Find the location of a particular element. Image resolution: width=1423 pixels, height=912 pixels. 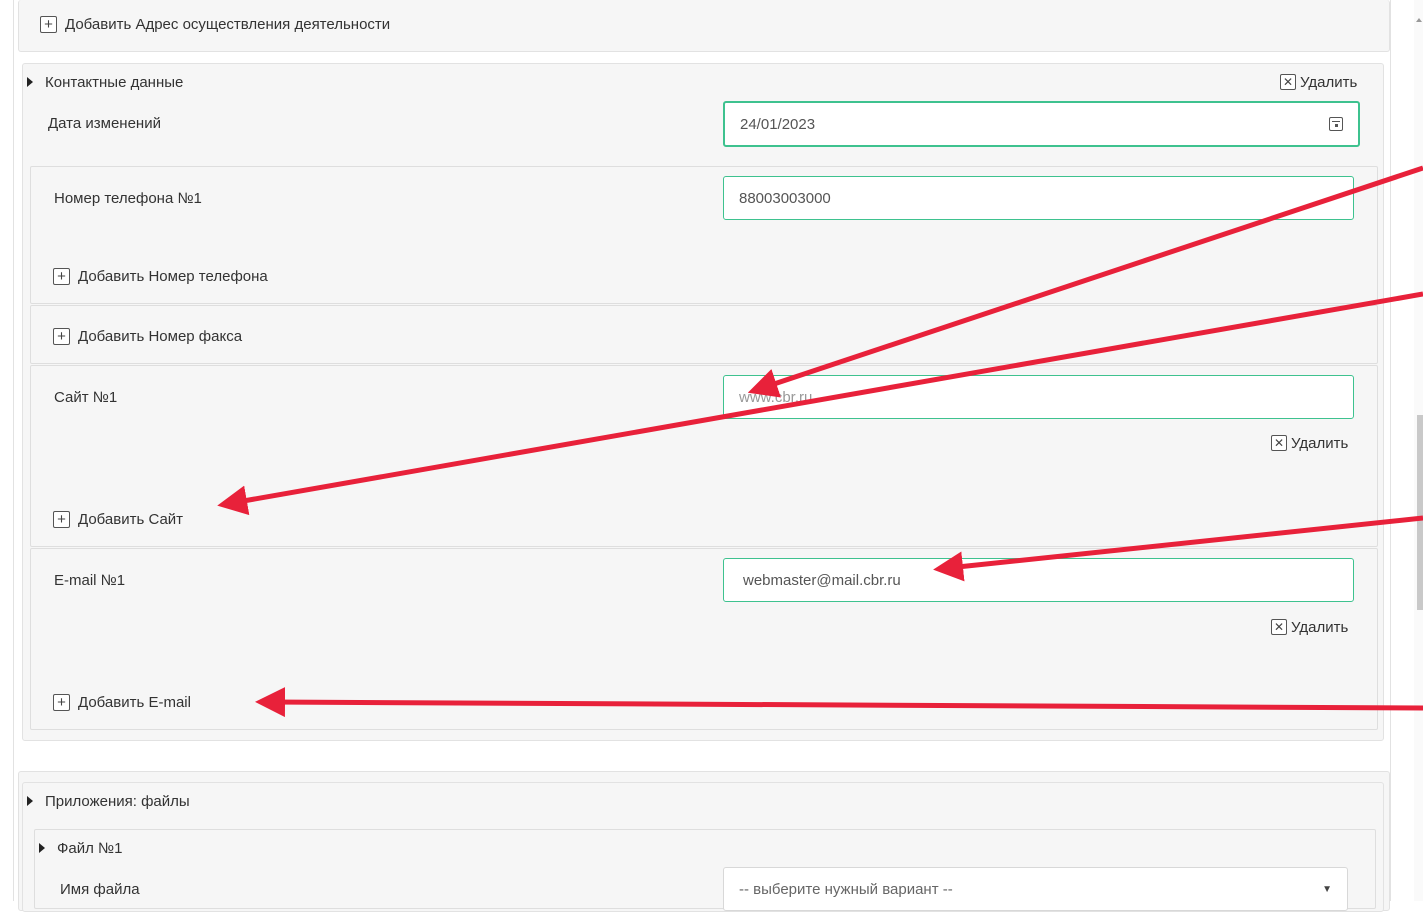

arrow-to-add-email is located at coordinates (839, 702).